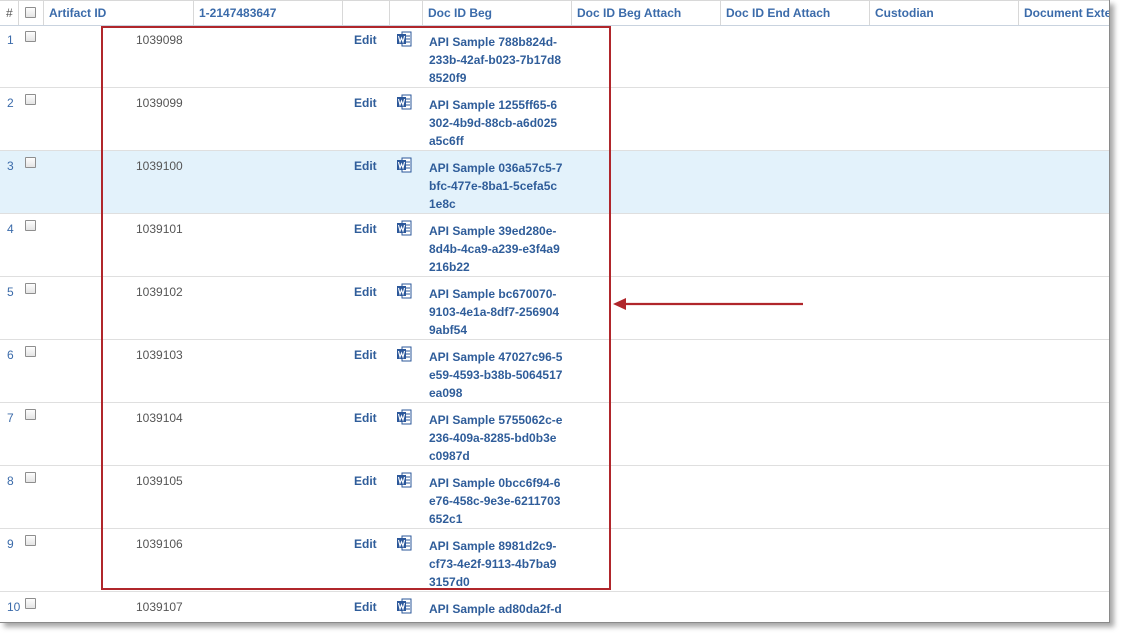  What do you see at coordinates (10, 229) in the screenshot?
I see `row-number: 4` at bounding box center [10, 229].